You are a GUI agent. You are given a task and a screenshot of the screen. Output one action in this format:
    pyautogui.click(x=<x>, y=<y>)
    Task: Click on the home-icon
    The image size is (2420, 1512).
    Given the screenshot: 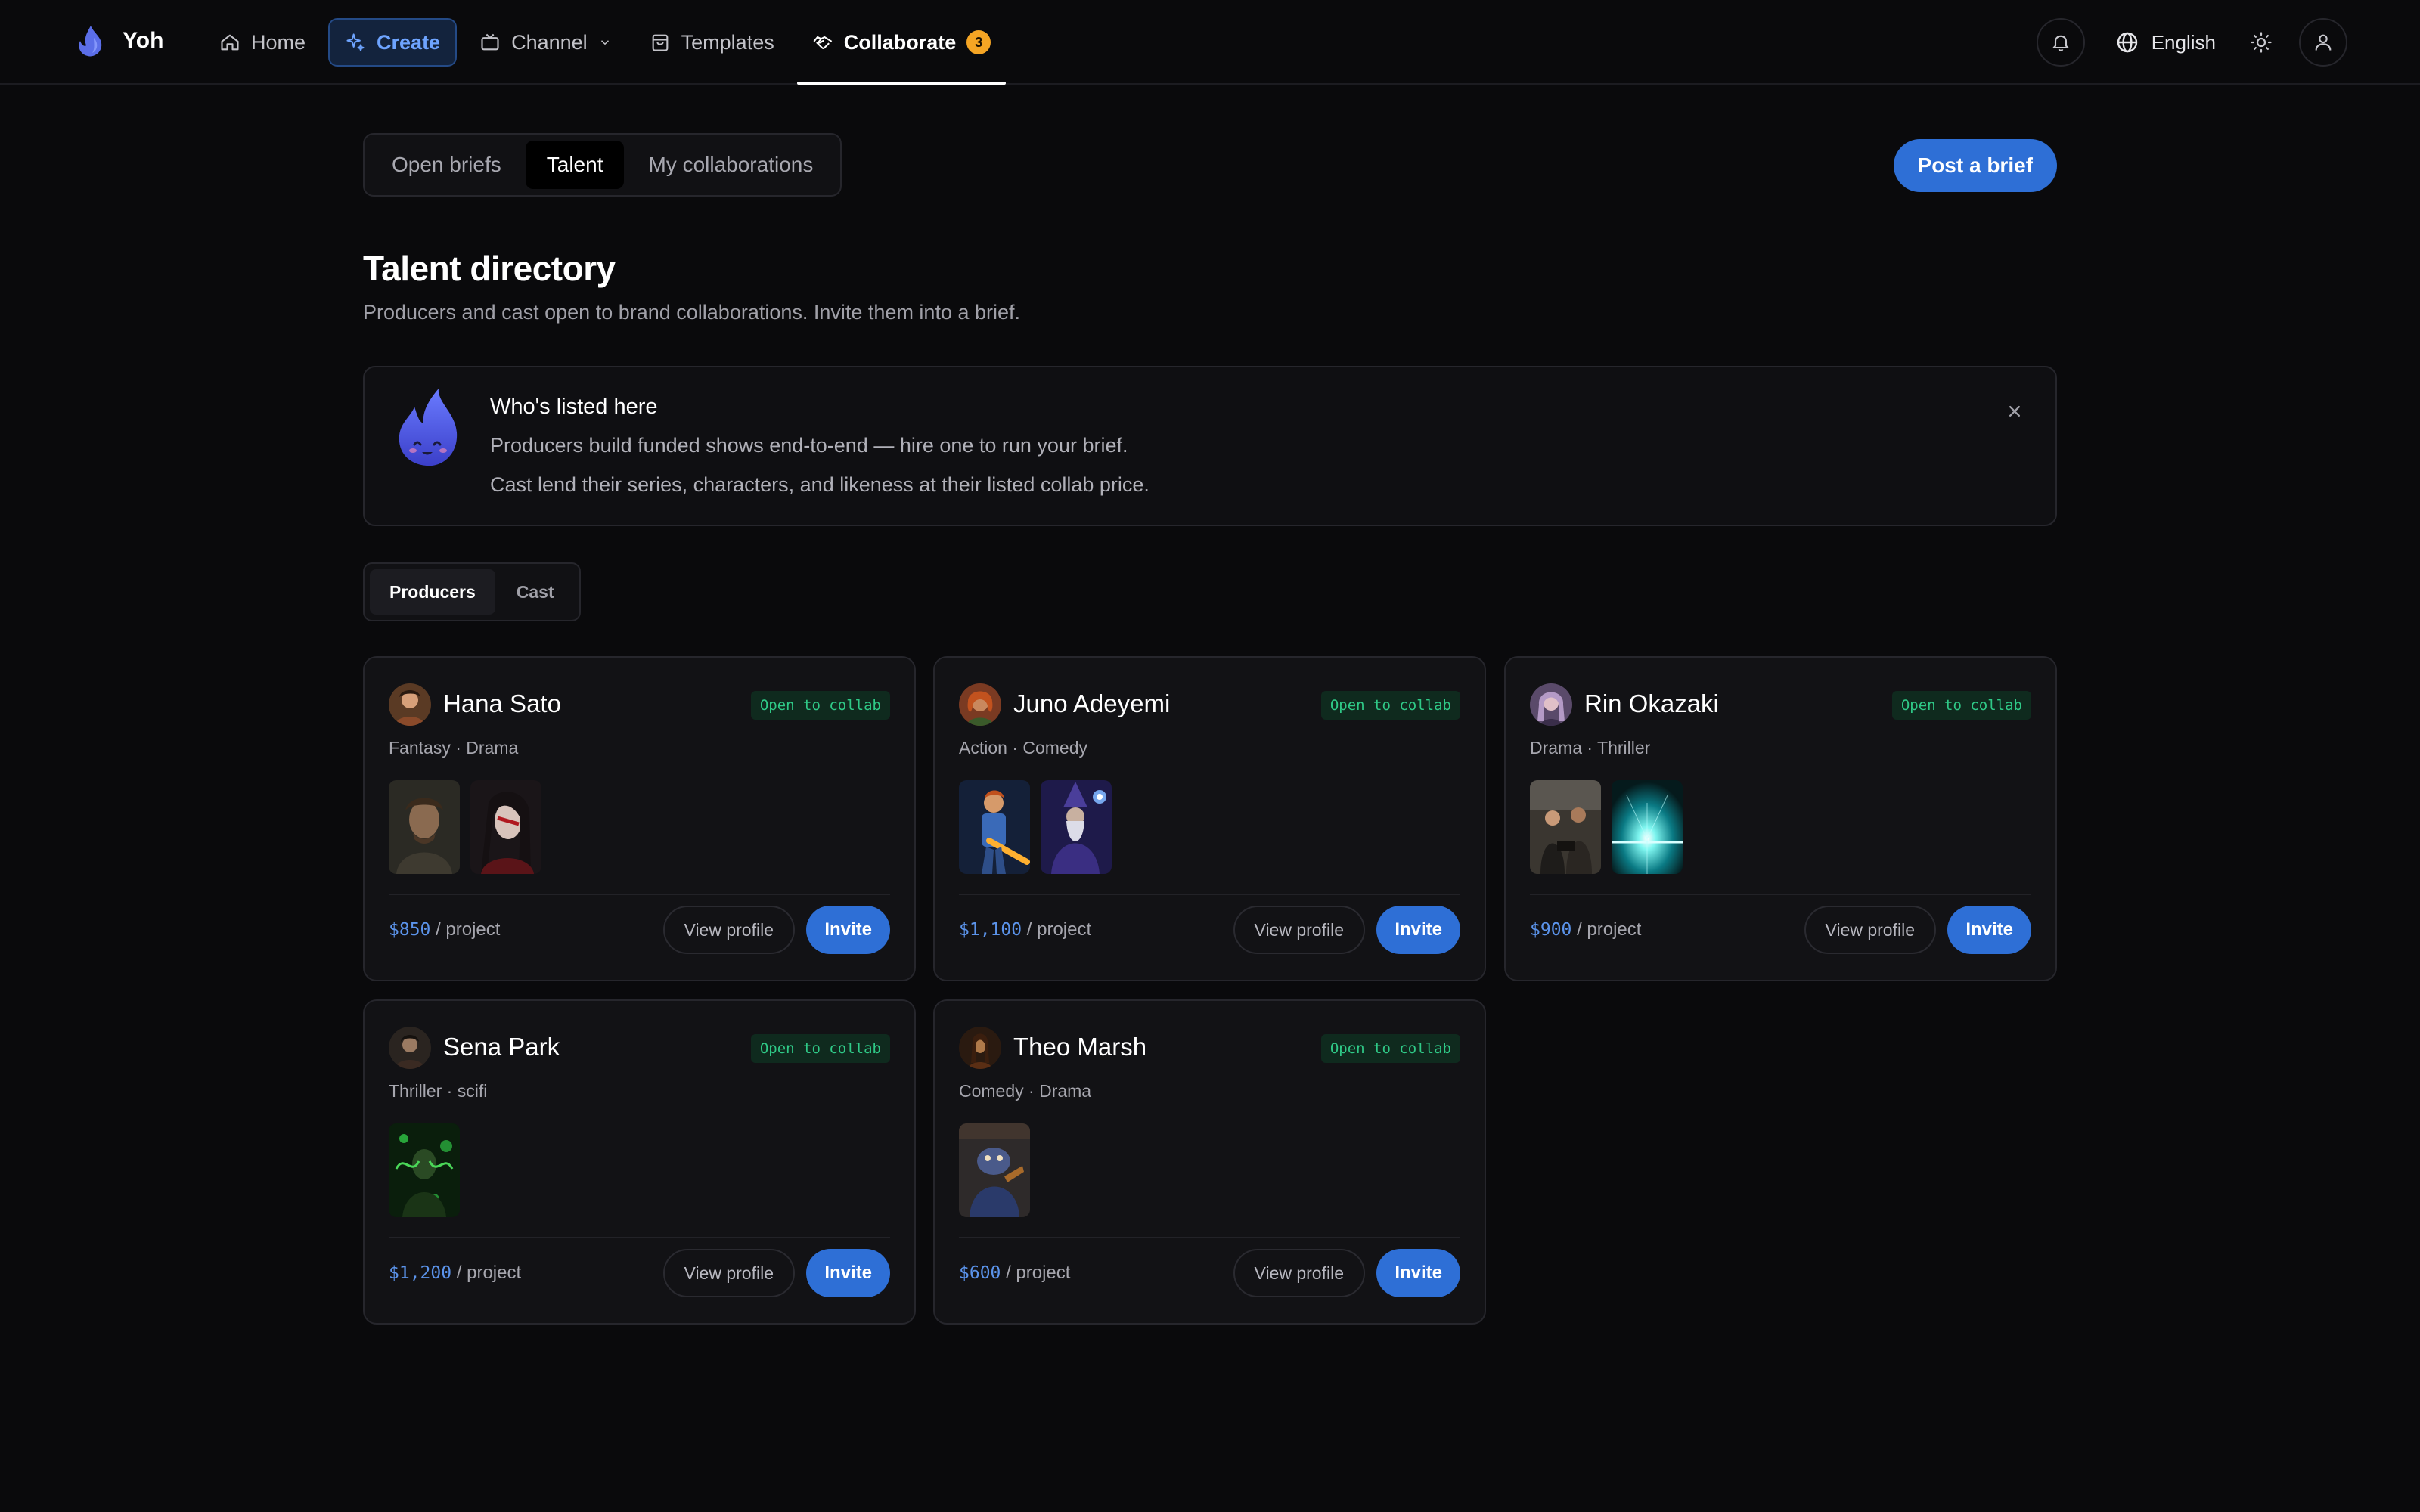 What is the action you would take?
    pyautogui.click(x=230, y=42)
    